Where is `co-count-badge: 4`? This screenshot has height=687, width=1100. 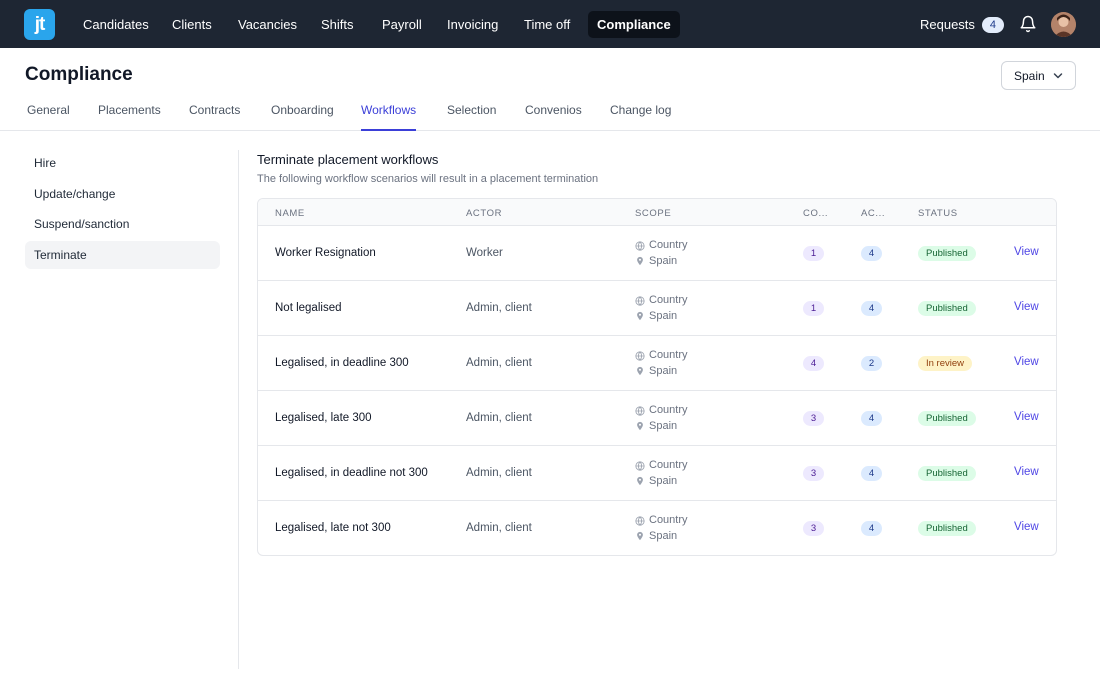 co-count-badge: 4 is located at coordinates (813, 363).